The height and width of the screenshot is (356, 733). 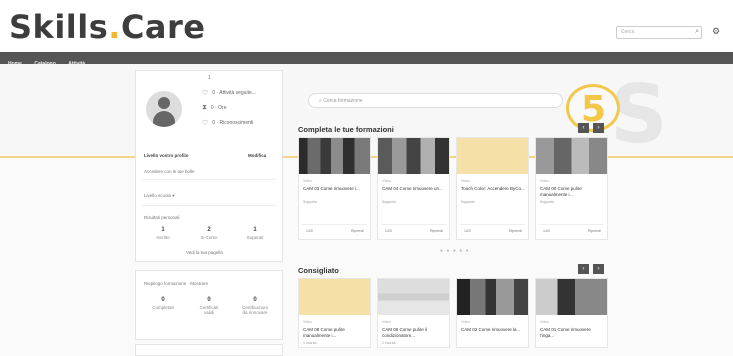 I want to click on section-title-recommended: Consigliato, so click(x=318, y=270).